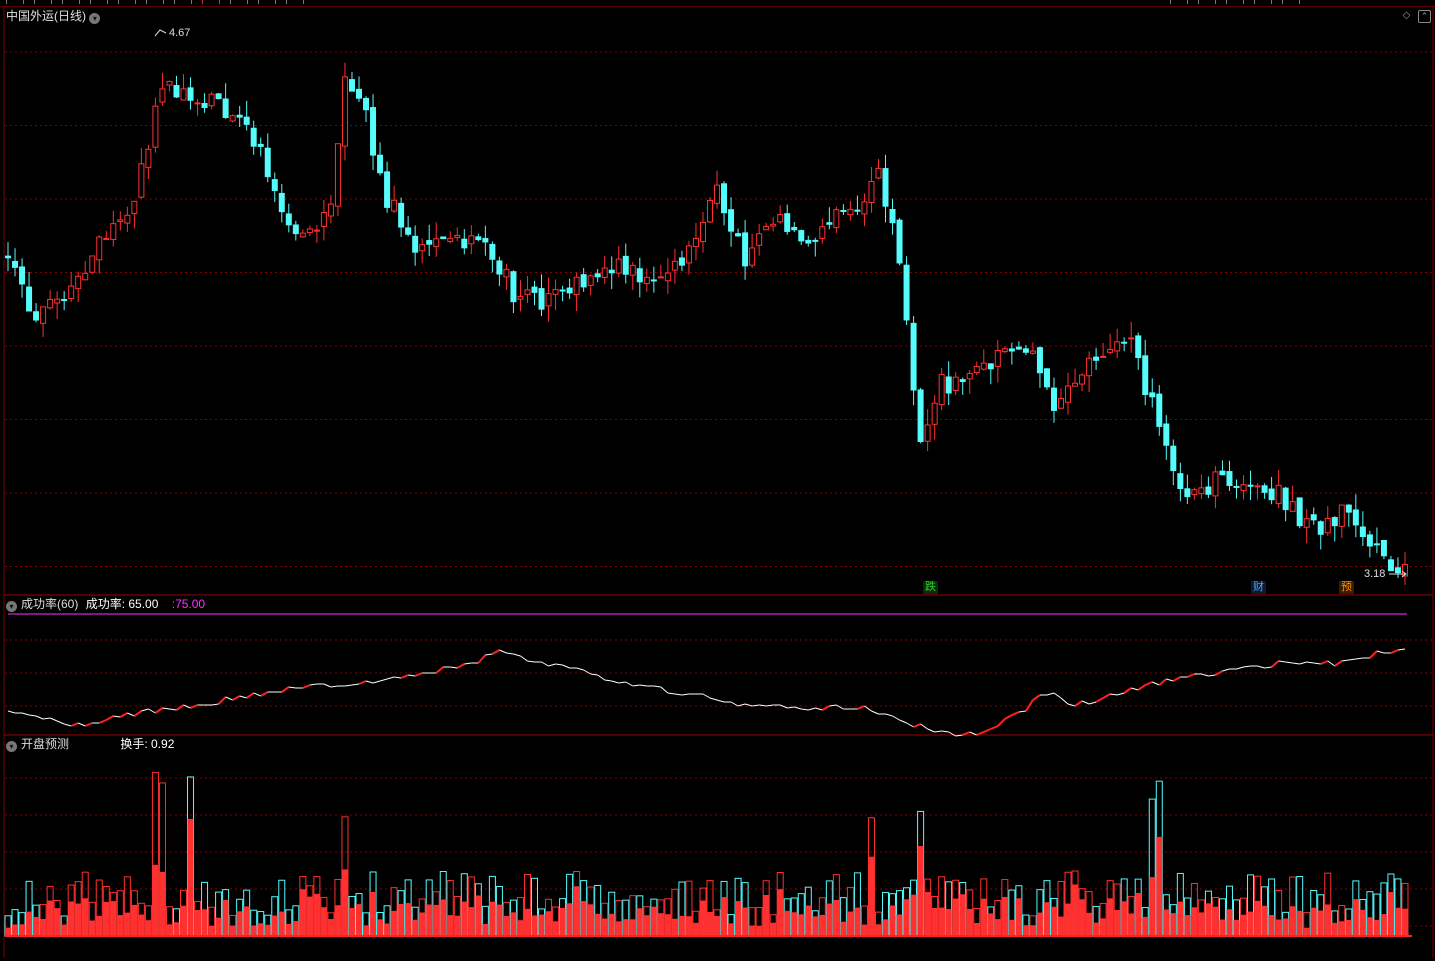 This screenshot has width=1435, height=961. What do you see at coordinates (180, 33) in the screenshot?
I see `high-price-label: 4.67` at bounding box center [180, 33].